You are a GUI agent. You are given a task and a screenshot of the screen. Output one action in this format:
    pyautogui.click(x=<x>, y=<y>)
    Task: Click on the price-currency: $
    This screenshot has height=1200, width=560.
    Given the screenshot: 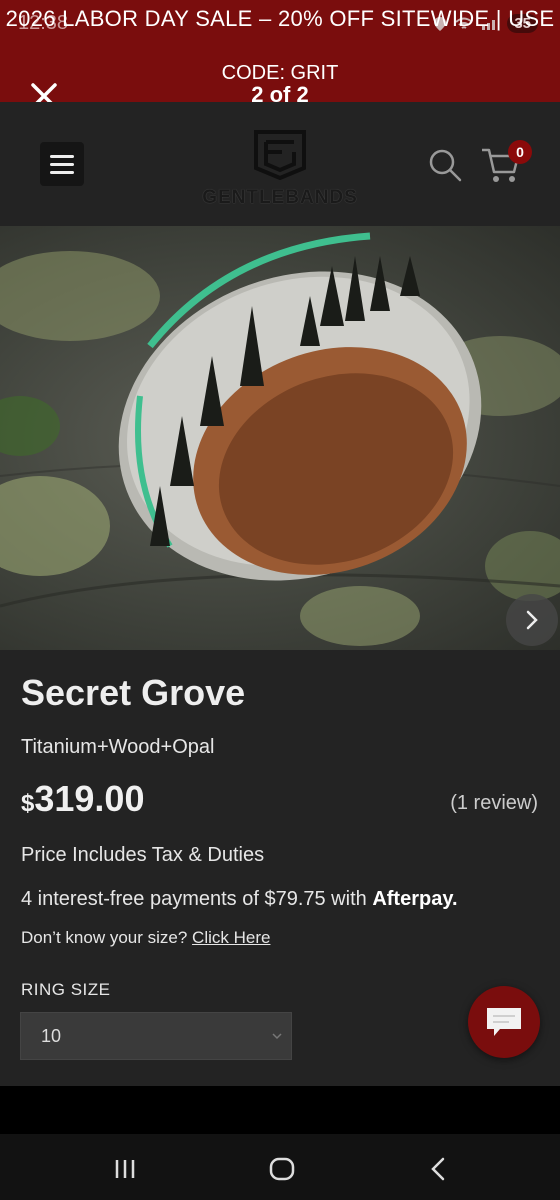 What is the action you would take?
    pyautogui.click(x=28, y=803)
    